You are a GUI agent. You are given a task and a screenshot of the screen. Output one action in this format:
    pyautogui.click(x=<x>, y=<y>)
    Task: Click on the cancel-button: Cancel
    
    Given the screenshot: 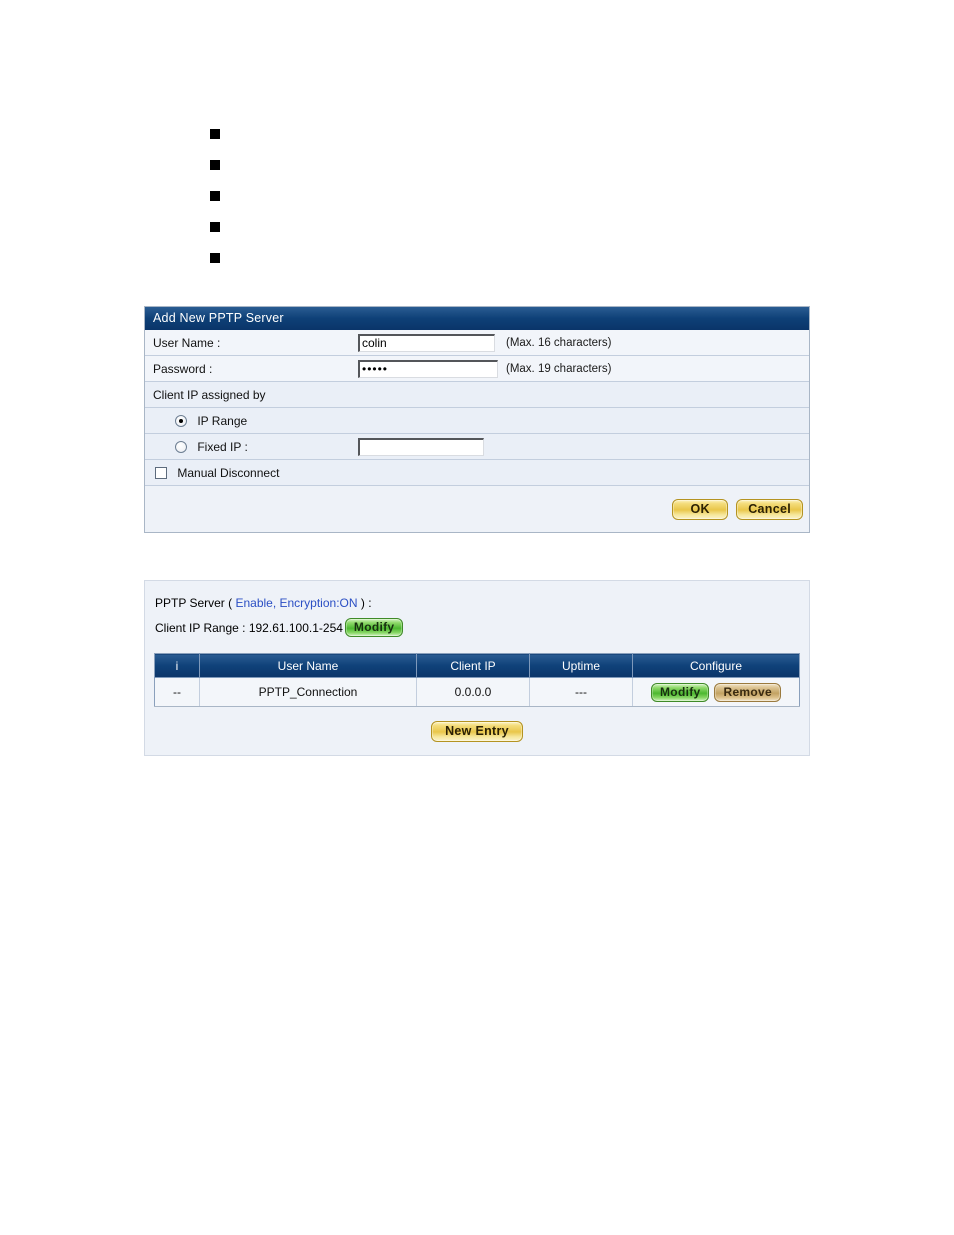 What is the action you would take?
    pyautogui.click(x=769, y=509)
    